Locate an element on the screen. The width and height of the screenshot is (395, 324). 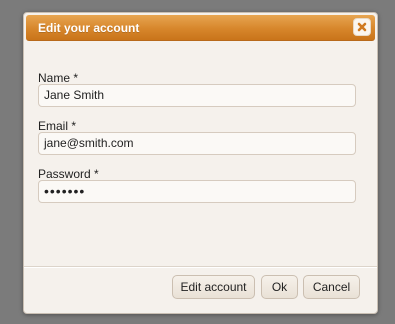
cancel-button: Cancel is located at coordinates (331, 287).